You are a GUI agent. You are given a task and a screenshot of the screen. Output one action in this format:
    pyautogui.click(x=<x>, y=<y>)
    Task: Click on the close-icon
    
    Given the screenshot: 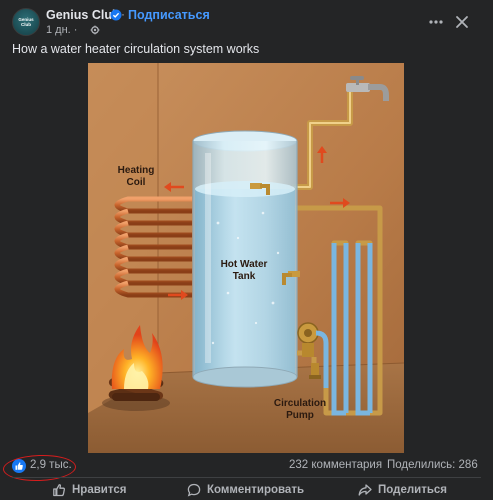 What is the action you would take?
    pyautogui.click(x=462, y=22)
    